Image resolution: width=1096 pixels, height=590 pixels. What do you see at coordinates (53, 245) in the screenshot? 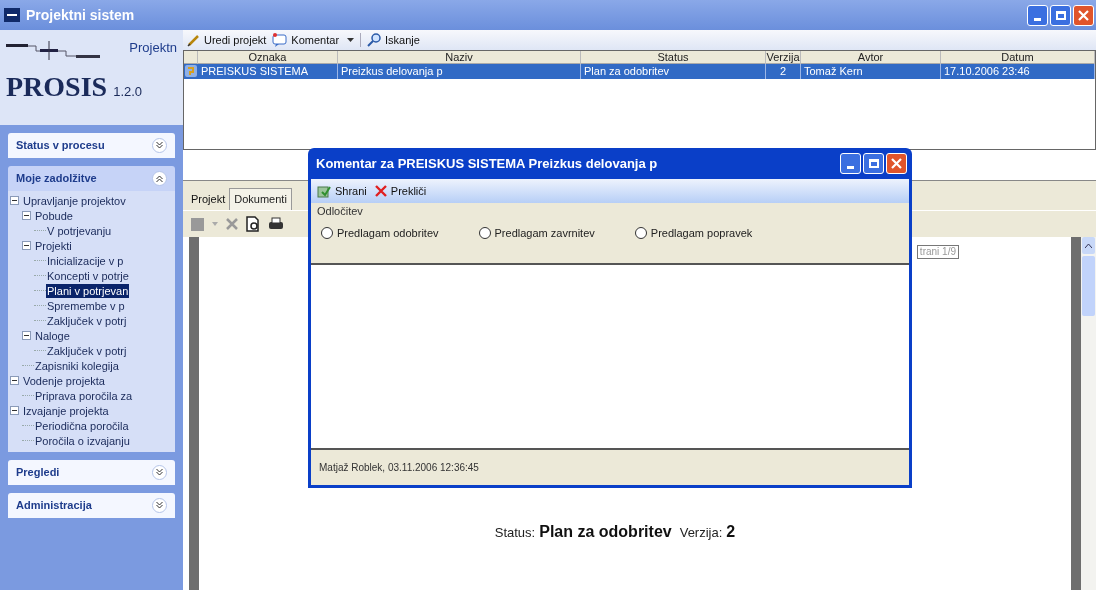
I see `tree-item: Projekti` at bounding box center [53, 245].